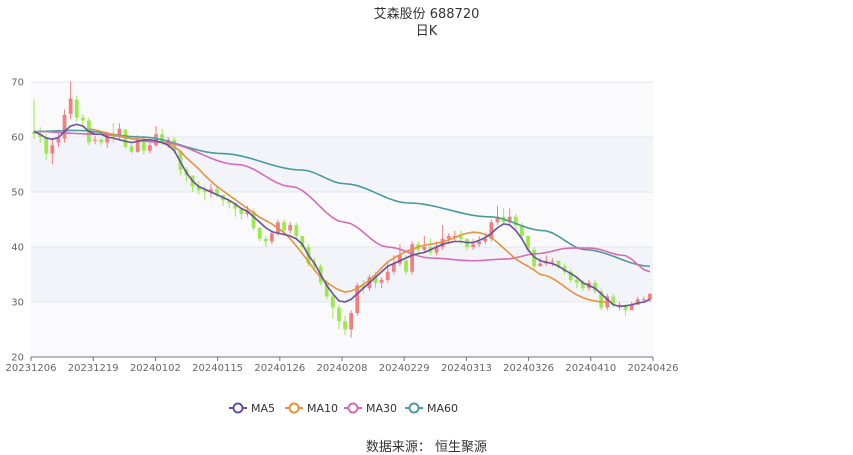  What do you see at coordinates (279, 368) in the screenshot?
I see `x-tick-label: 20240126` at bounding box center [279, 368].